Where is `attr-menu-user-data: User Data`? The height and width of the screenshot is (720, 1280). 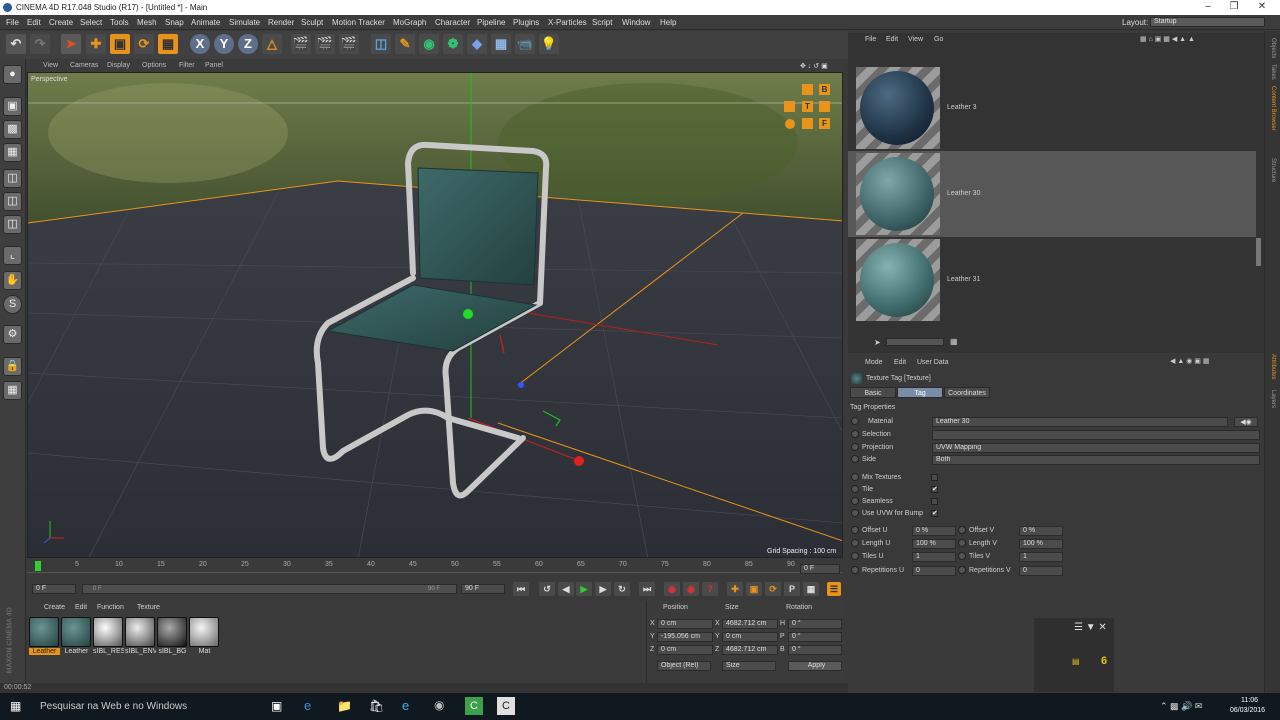
attr-menu-user-data: User Data is located at coordinates (933, 362).